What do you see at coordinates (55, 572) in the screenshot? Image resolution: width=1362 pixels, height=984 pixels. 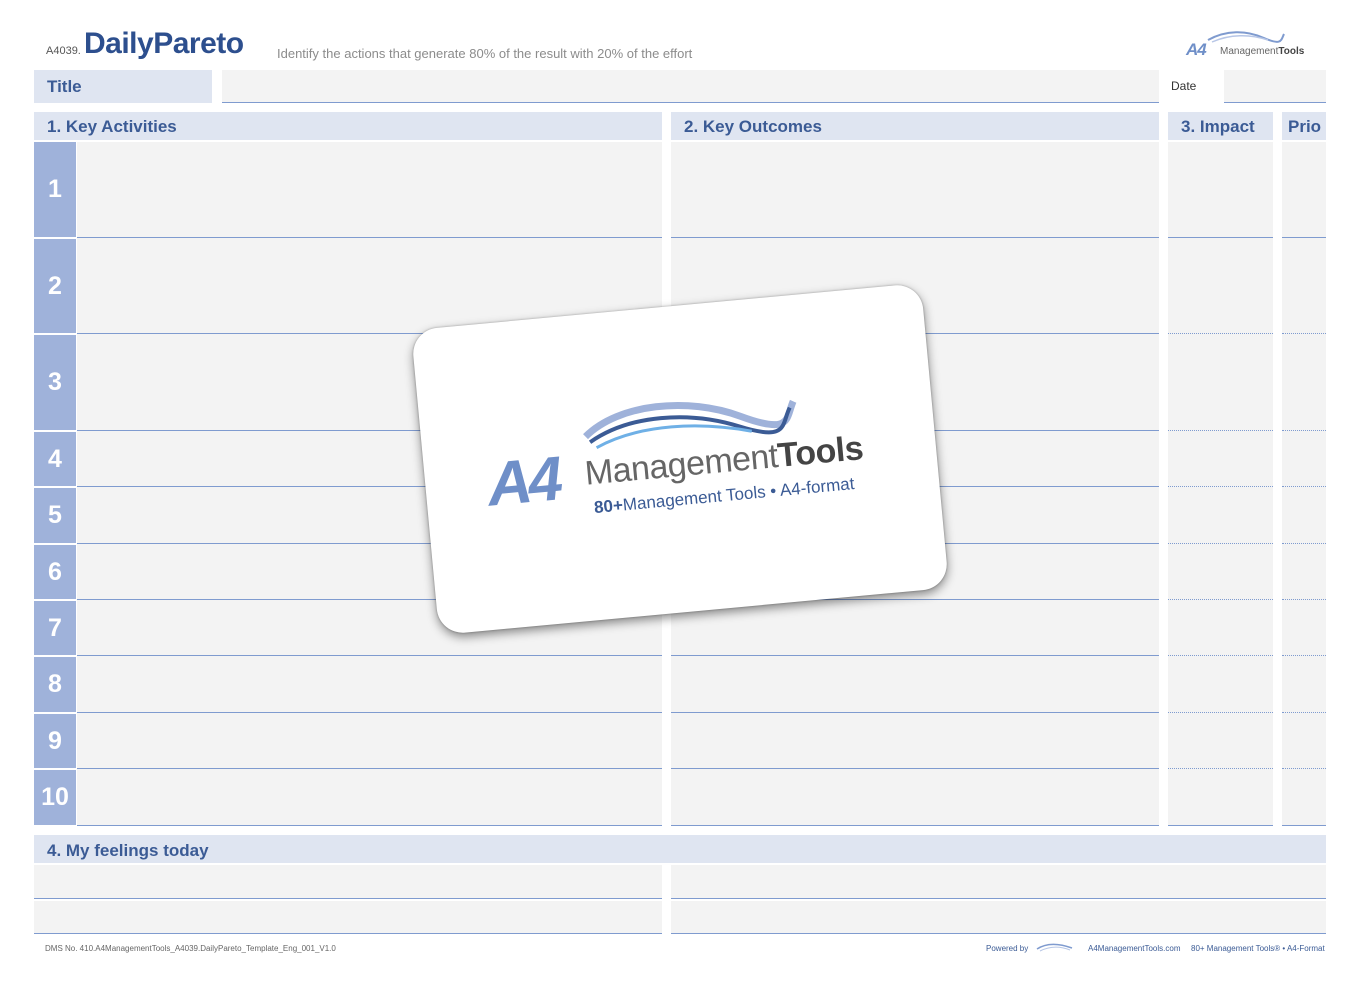 I see `row-number: 6` at bounding box center [55, 572].